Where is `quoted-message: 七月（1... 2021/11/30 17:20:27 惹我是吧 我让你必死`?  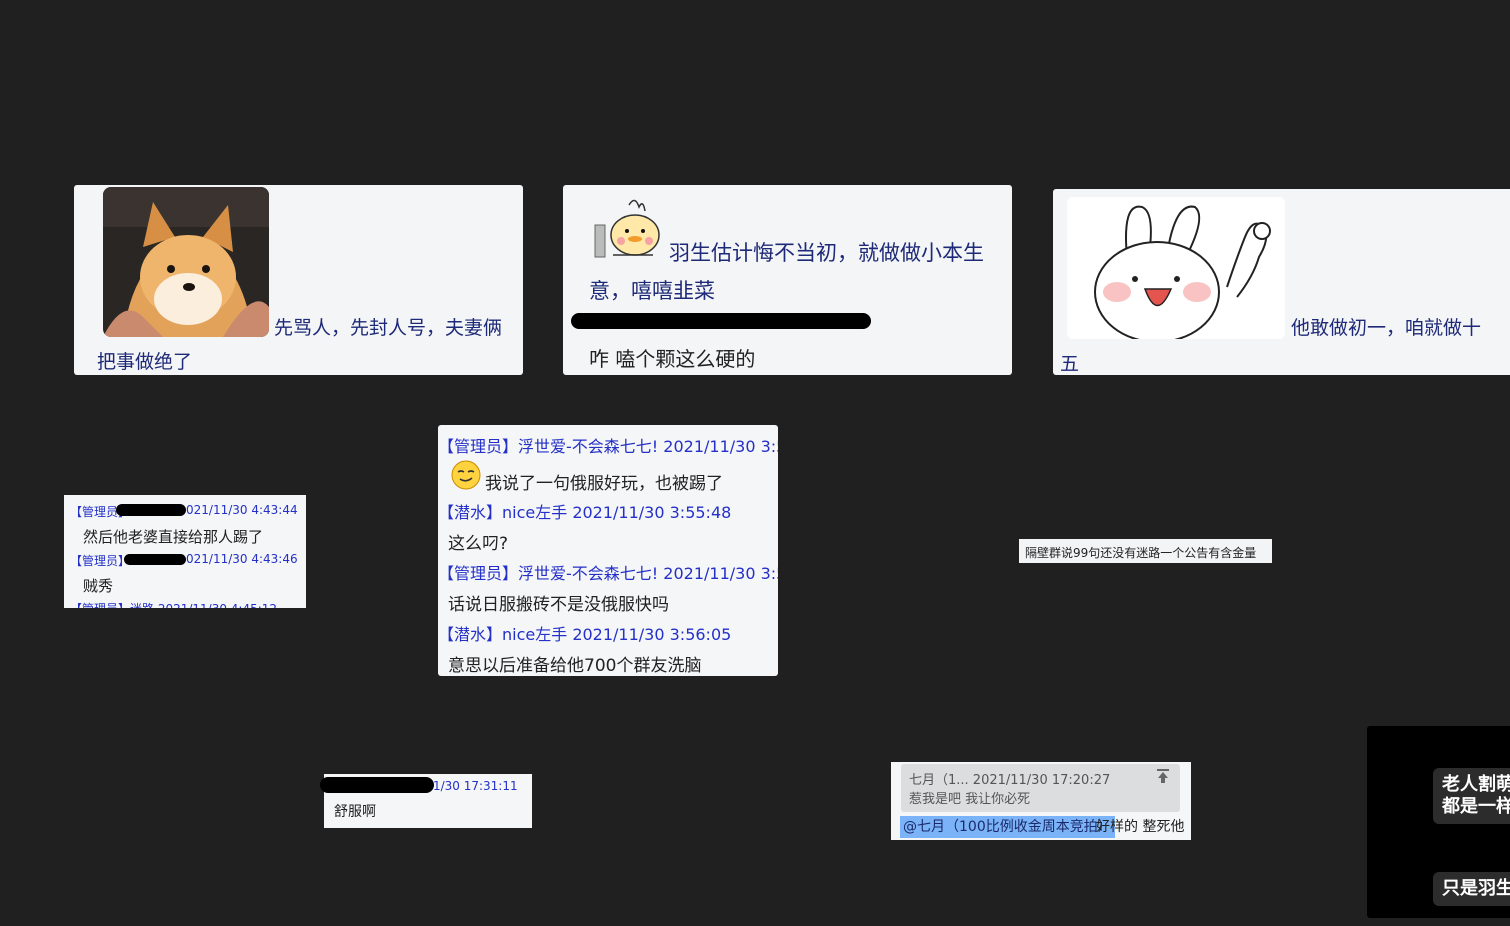 quoted-message: 七月（1... 2021/11/30 17:20:27 惹我是吧 我让你必死 is located at coordinates (1040, 788).